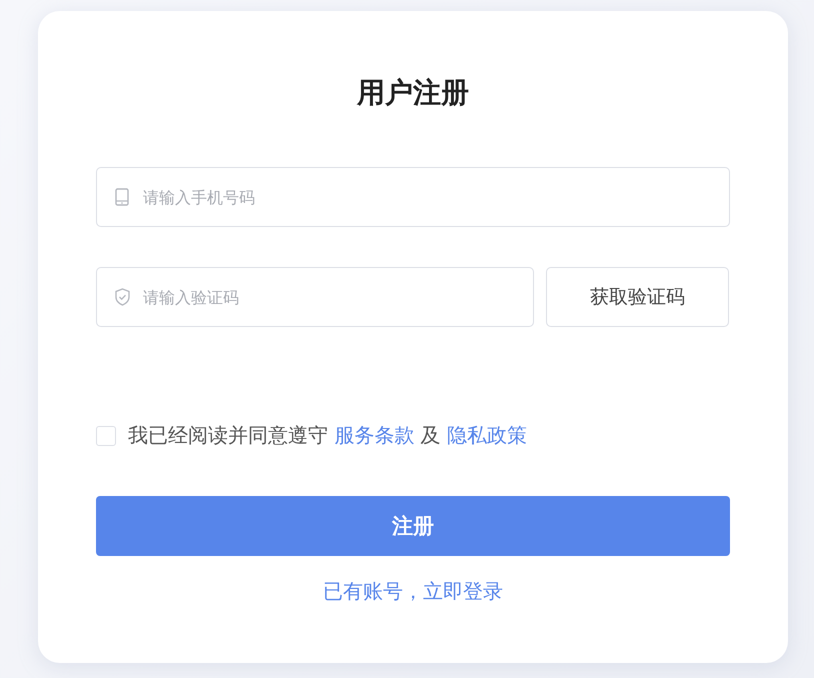  What do you see at coordinates (487, 435) in the screenshot?
I see `privacy-link: 隐私政策` at bounding box center [487, 435].